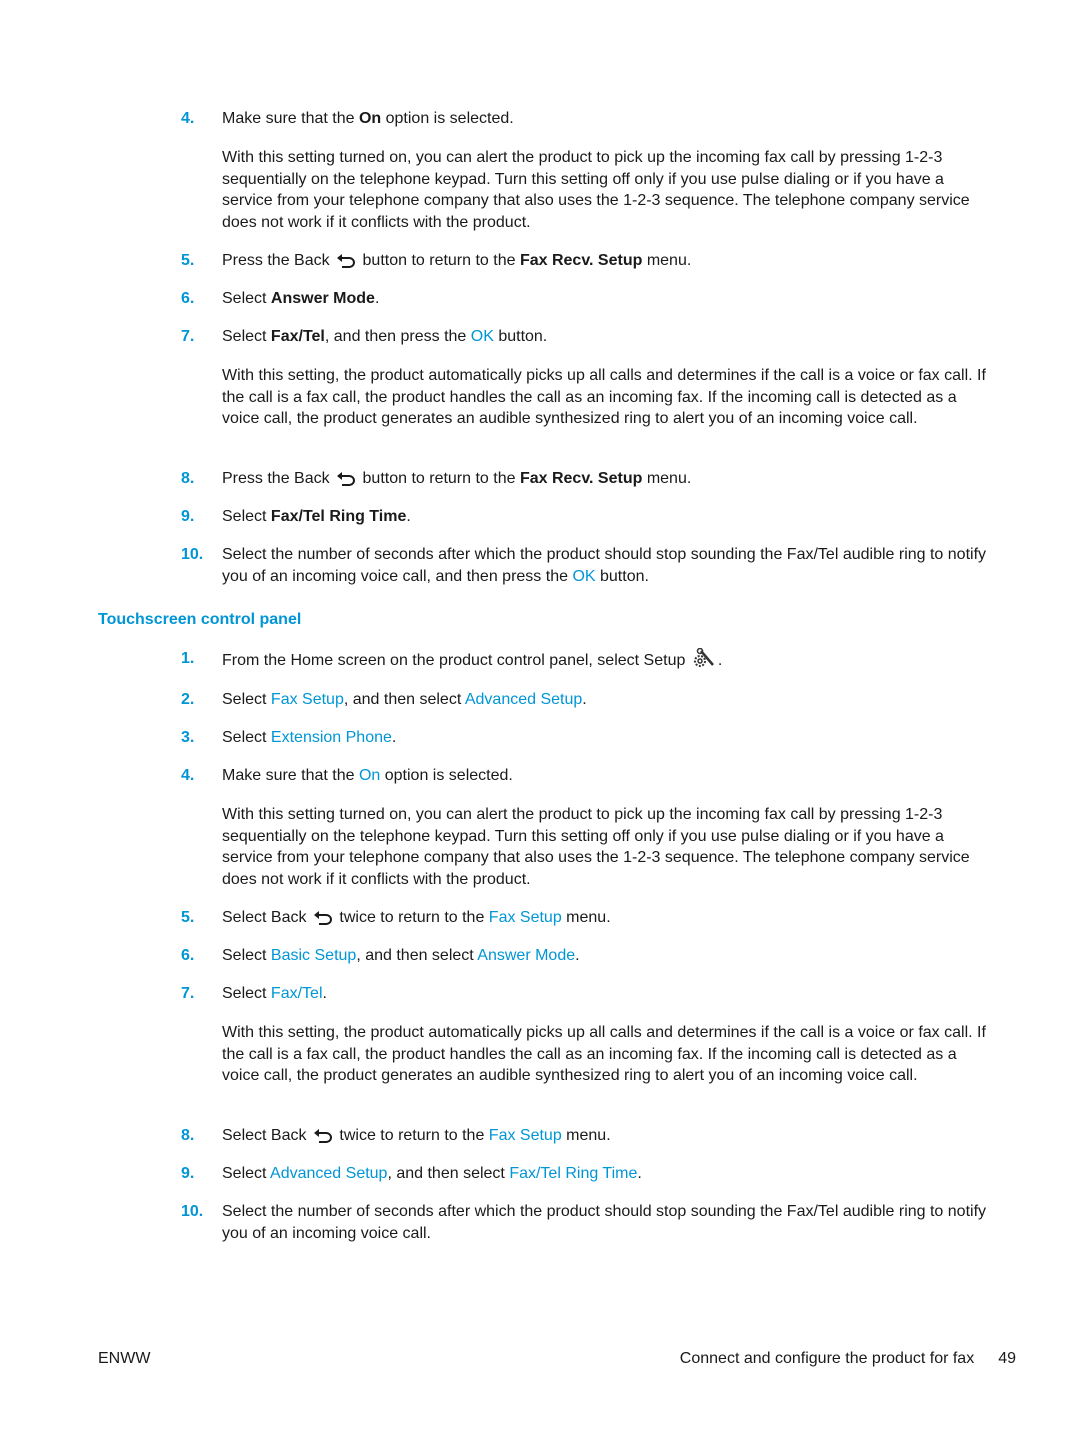  What do you see at coordinates (200, 619) in the screenshot?
I see `section-heading: Touchscreen control panel` at bounding box center [200, 619].